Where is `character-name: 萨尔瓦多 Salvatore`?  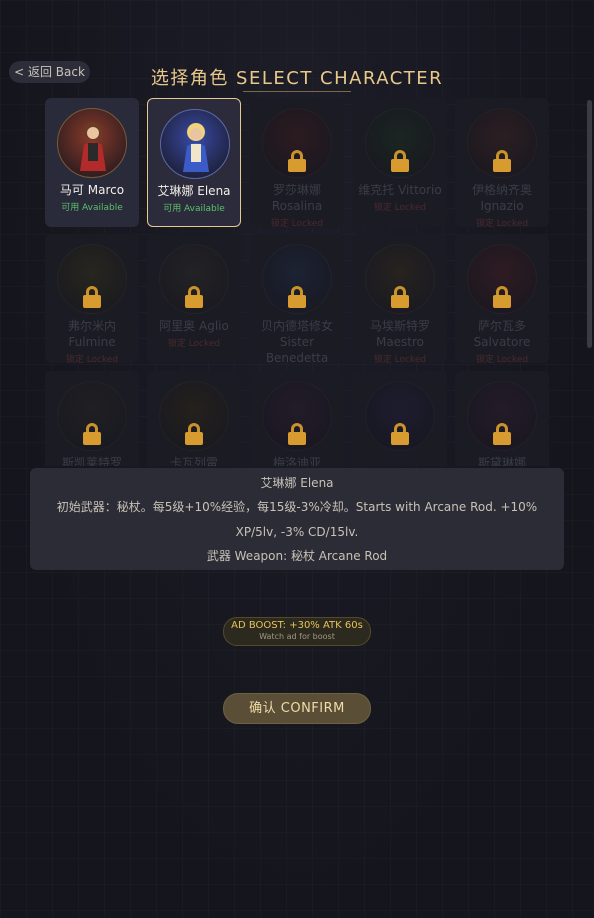
character-name: 萨尔瓦多 Salvatore is located at coordinates (502, 334).